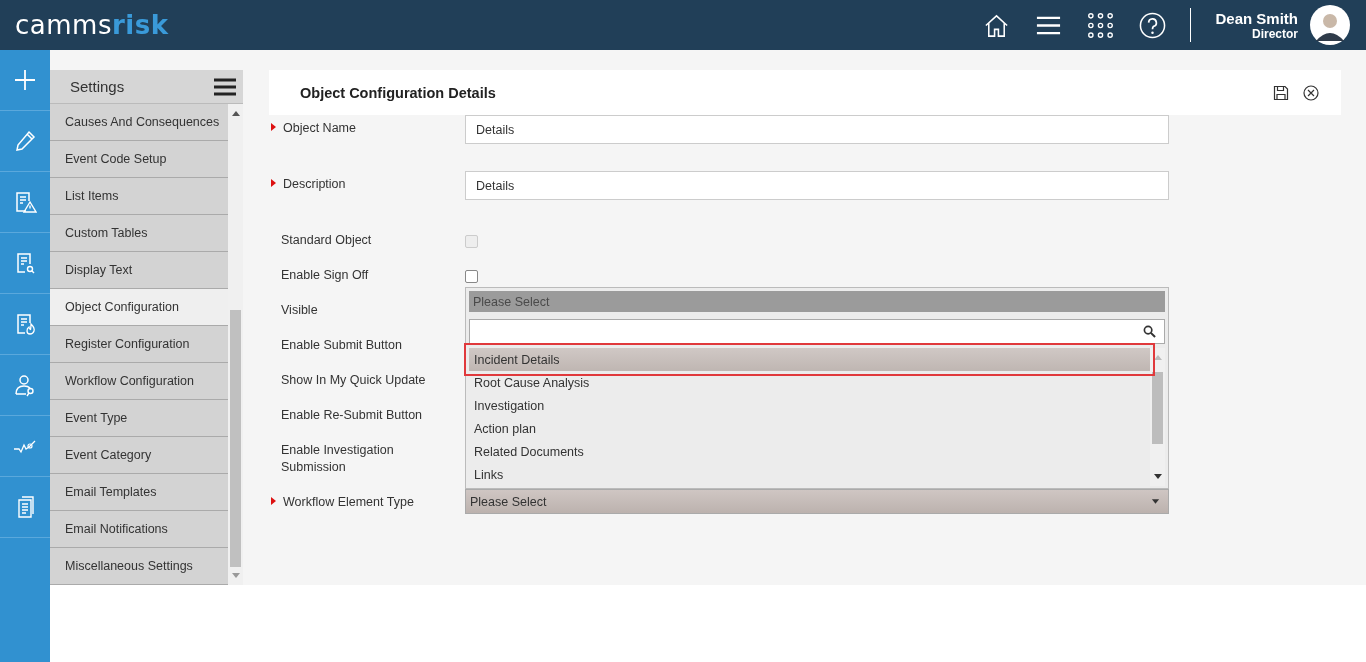 Image resolution: width=1366 pixels, height=662 pixels. I want to click on user-search-icon, so click(25, 385).